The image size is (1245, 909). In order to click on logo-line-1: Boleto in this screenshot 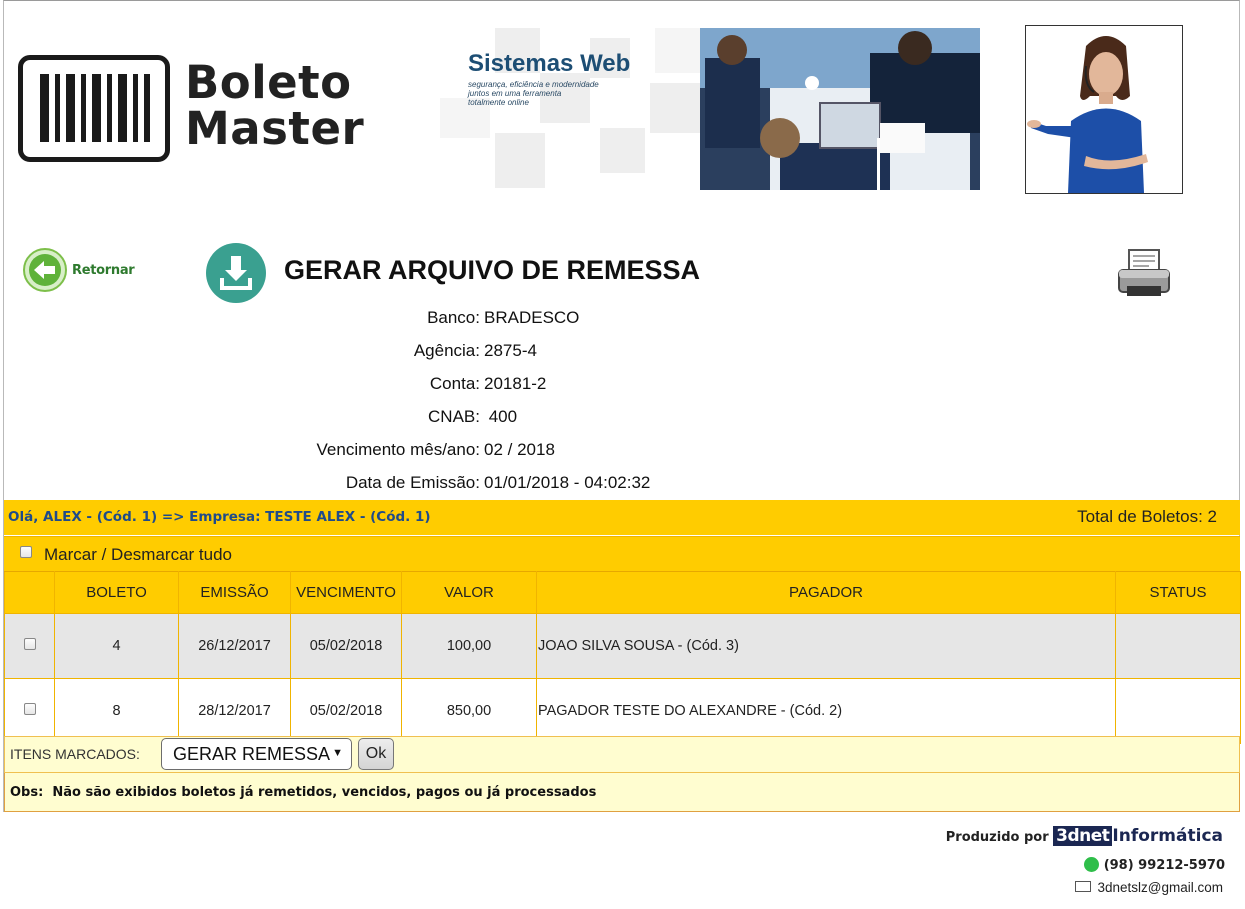, I will do `click(268, 82)`.